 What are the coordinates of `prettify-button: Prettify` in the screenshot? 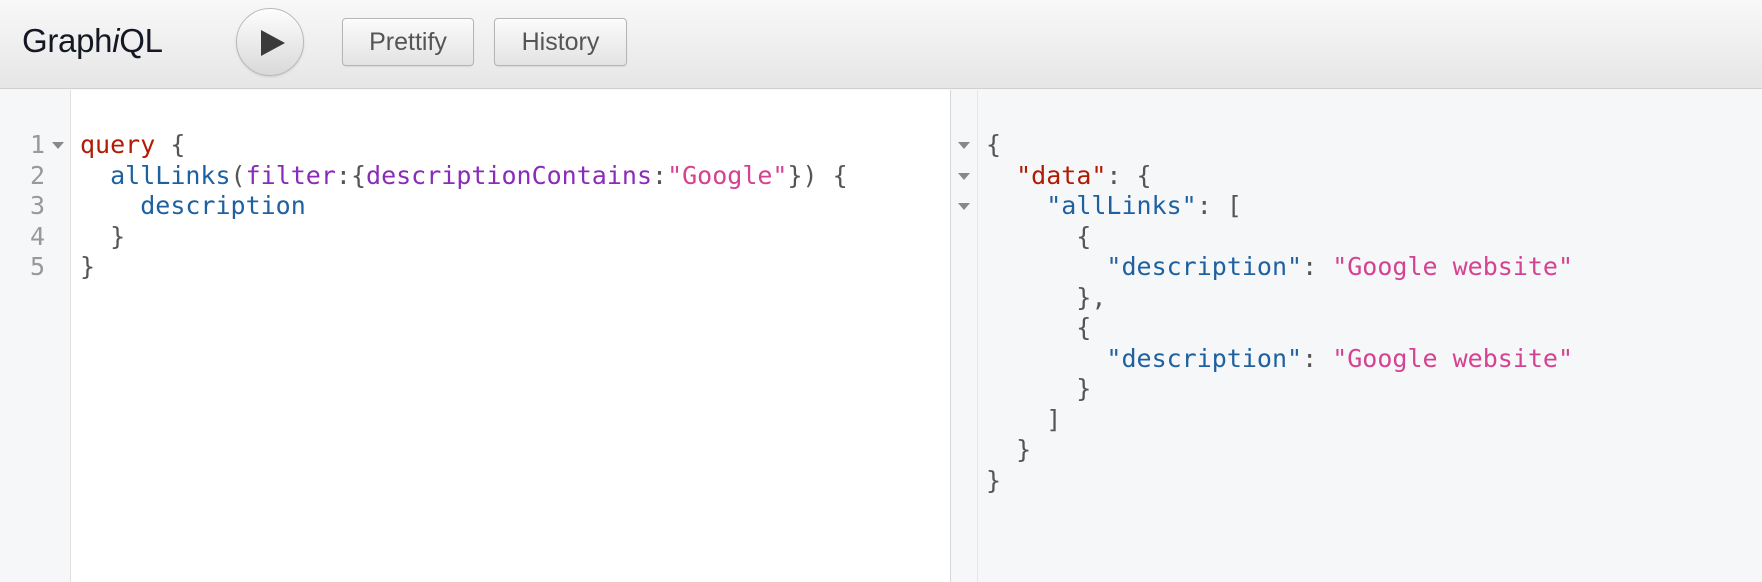 It's located at (408, 42).